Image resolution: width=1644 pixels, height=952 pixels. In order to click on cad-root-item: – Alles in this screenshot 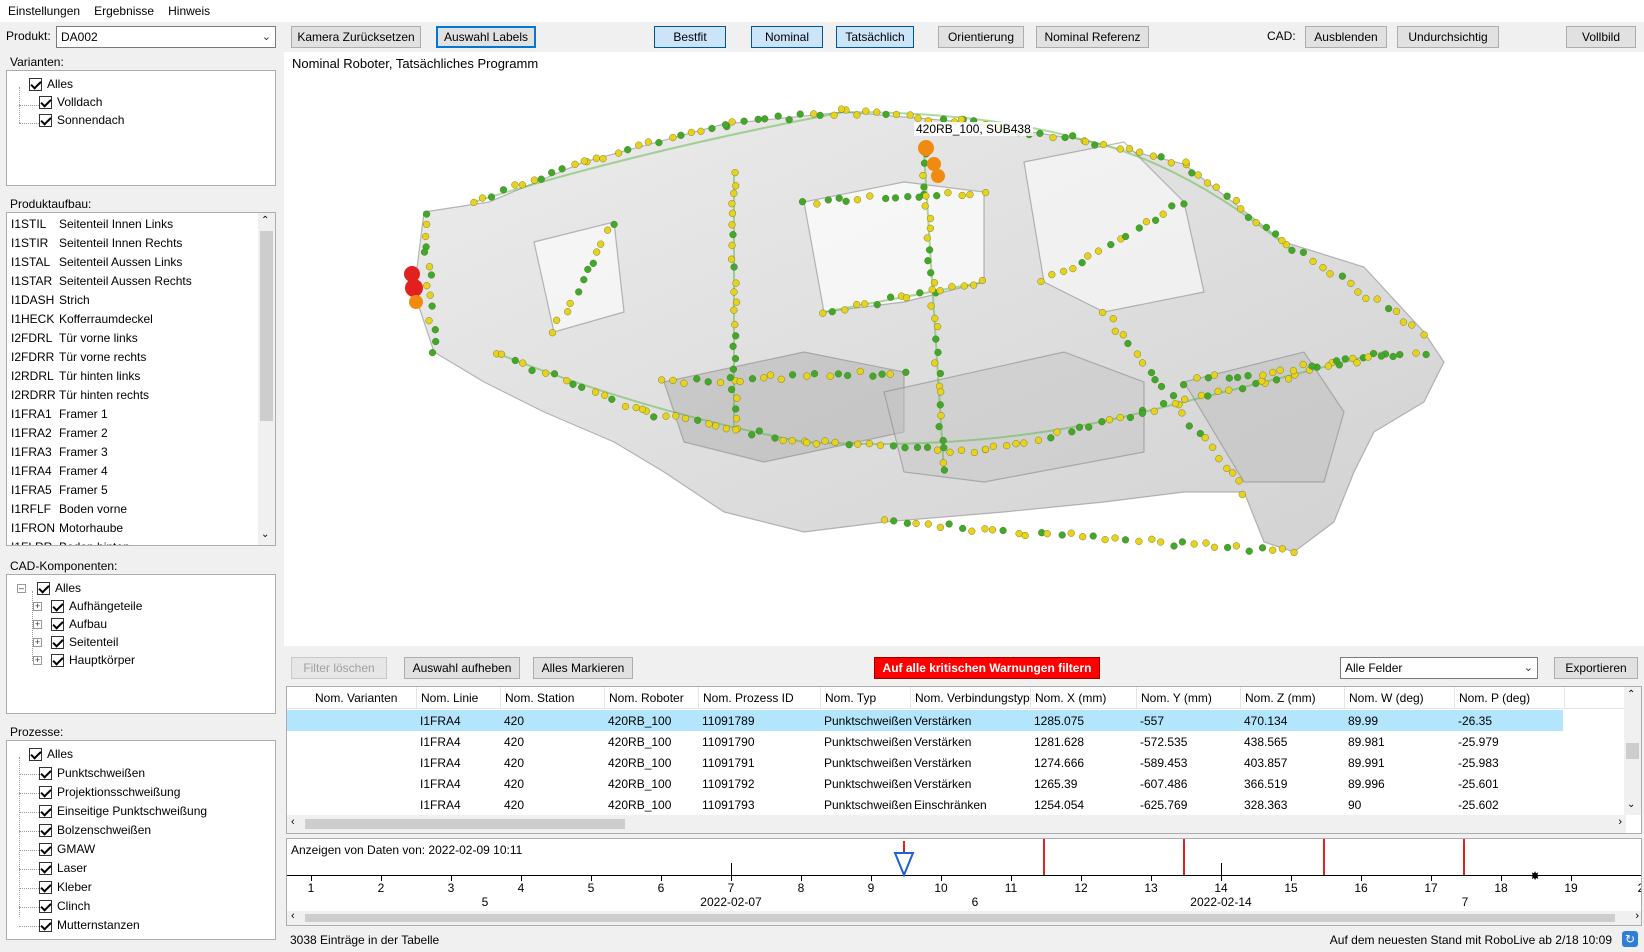, I will do `click(49, 588)`.